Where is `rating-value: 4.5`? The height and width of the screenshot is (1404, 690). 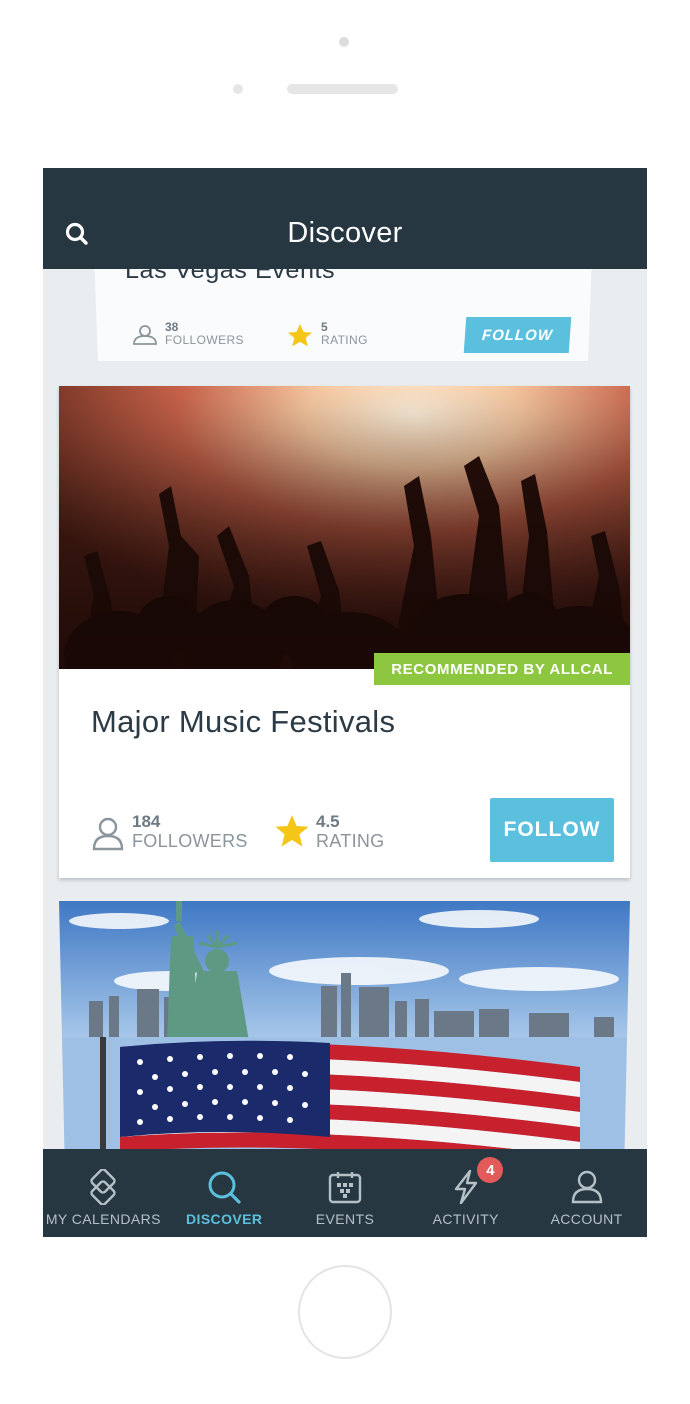 rating-value: 4.5 is located at coordinates (328, 821).